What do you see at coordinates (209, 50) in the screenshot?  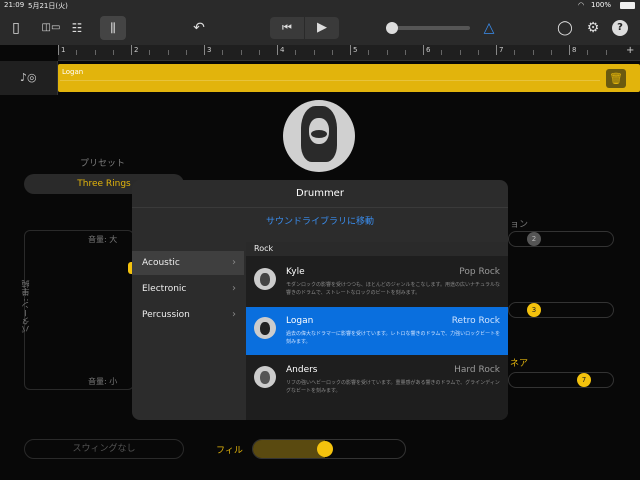 I see `ruler-mark: 3` at bounding box center [209, 50].